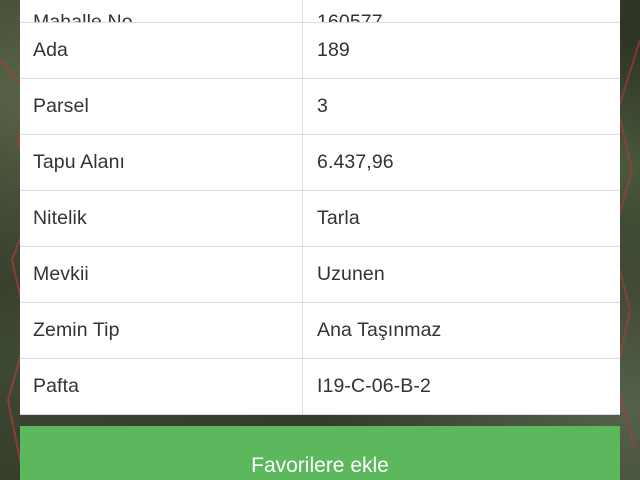  What do you see at coordinates (461, 11) in the screenshot?
I see `row-value: 160577` at bounding box center [461, 11].